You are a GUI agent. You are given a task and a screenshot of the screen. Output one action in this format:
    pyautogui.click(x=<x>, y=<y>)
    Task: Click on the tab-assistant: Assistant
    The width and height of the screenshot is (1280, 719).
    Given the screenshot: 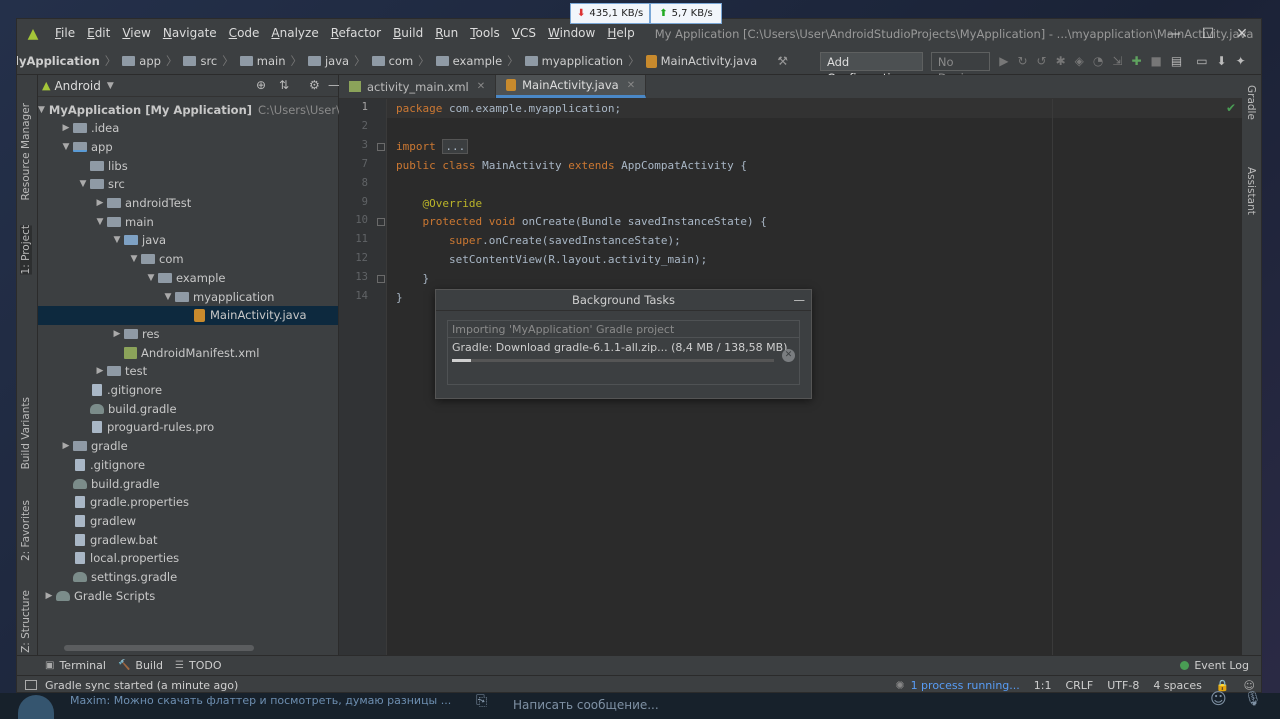 What is the action you would take?
    pyautogui.click(x=1251, y=191)
    